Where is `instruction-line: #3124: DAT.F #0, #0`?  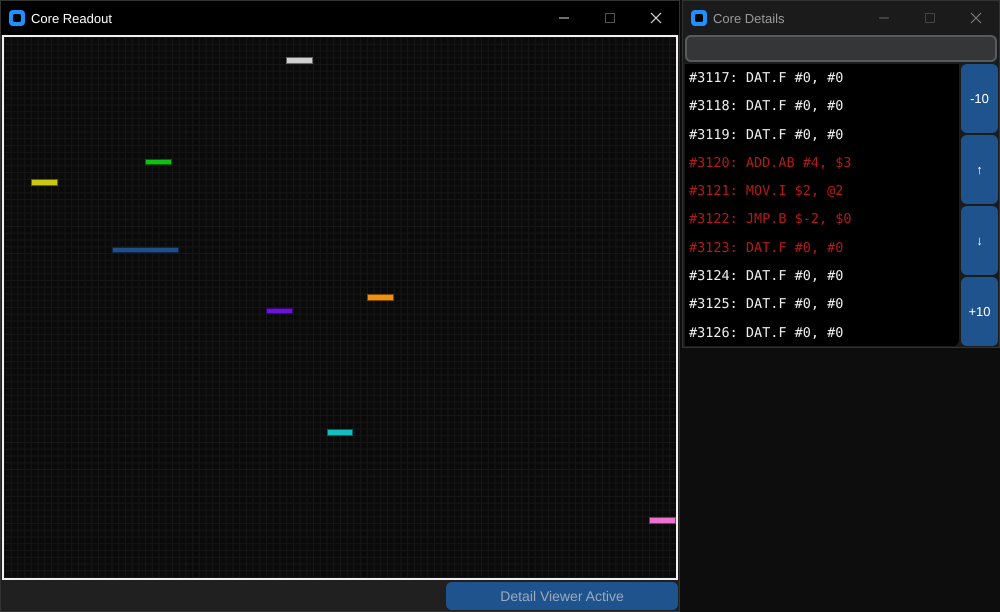 instruction-line: #3124: DAT.F #0, #0 is located at coordinates (766, 276).